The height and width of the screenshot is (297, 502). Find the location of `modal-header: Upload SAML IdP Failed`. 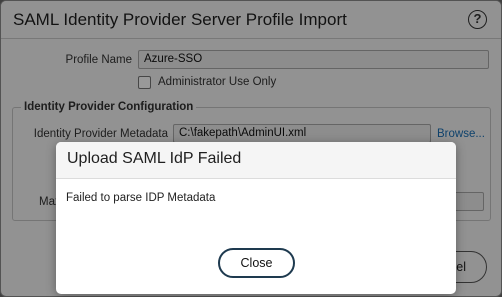

modal-header: Upload SAML IdP Failed is located at coordinates (256, 160).